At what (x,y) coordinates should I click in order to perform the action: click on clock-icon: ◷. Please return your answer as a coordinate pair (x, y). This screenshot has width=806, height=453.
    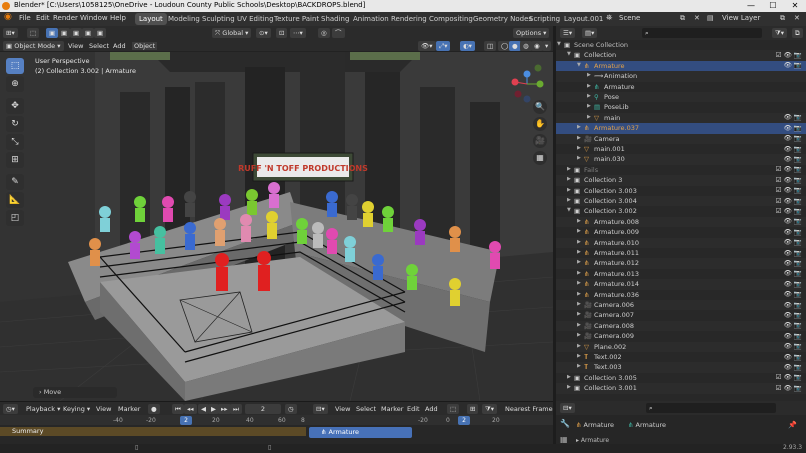
    Looking at the image, I should click on (291, 409).